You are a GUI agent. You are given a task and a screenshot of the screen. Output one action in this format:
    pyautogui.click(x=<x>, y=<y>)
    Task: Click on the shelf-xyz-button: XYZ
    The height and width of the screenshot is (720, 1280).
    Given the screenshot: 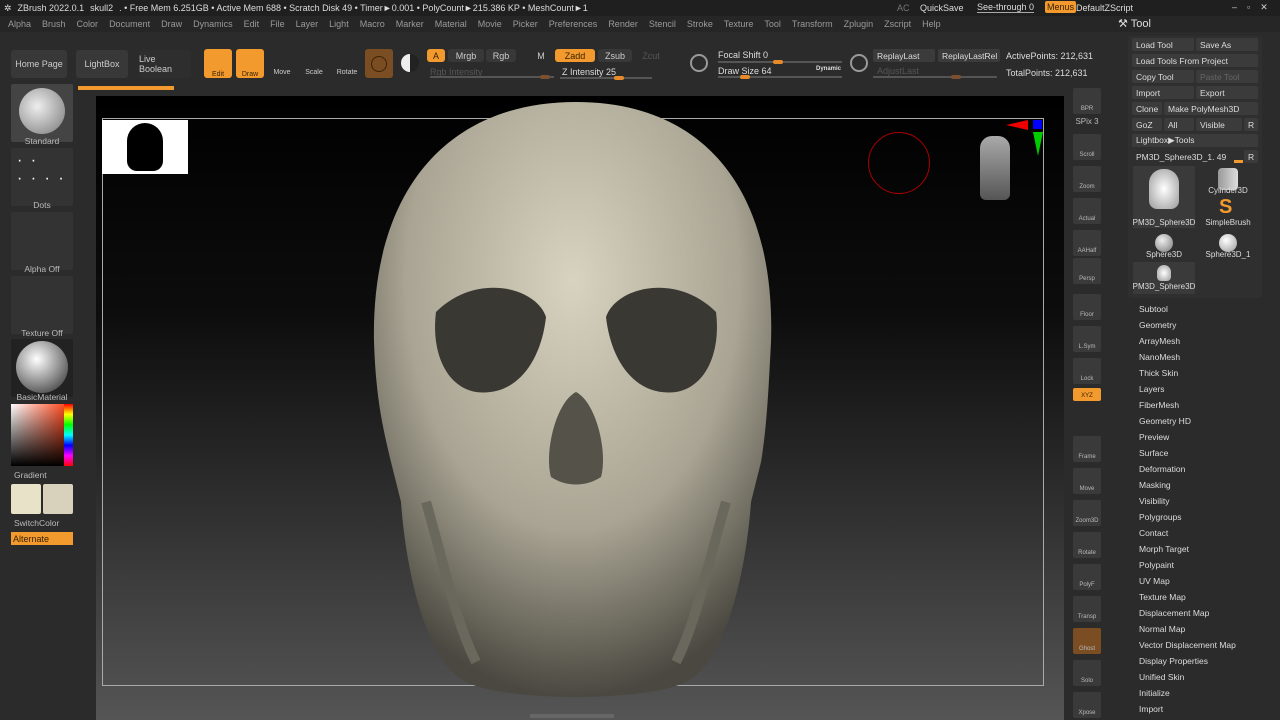 What is the action you would take?
    pyautogui.click(x=1087, y=394)
    